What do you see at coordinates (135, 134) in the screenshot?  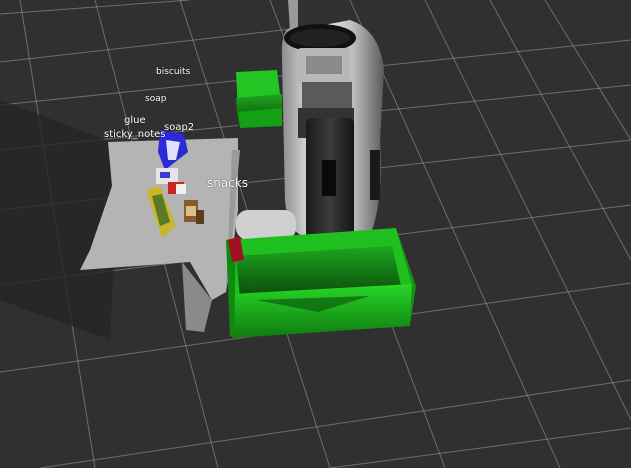 I see `object-label-sticky-notes: sticky_notes` at bounding box center [135, 134].